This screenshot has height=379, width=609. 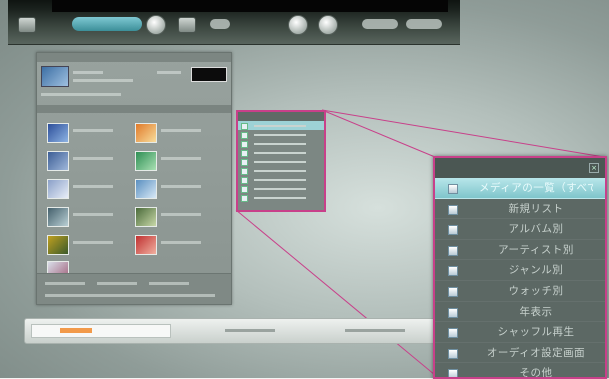 What do you see at coordinates (76, 330) in the screenshot?
I see `search-highlight` at bounding box center [76, 330].